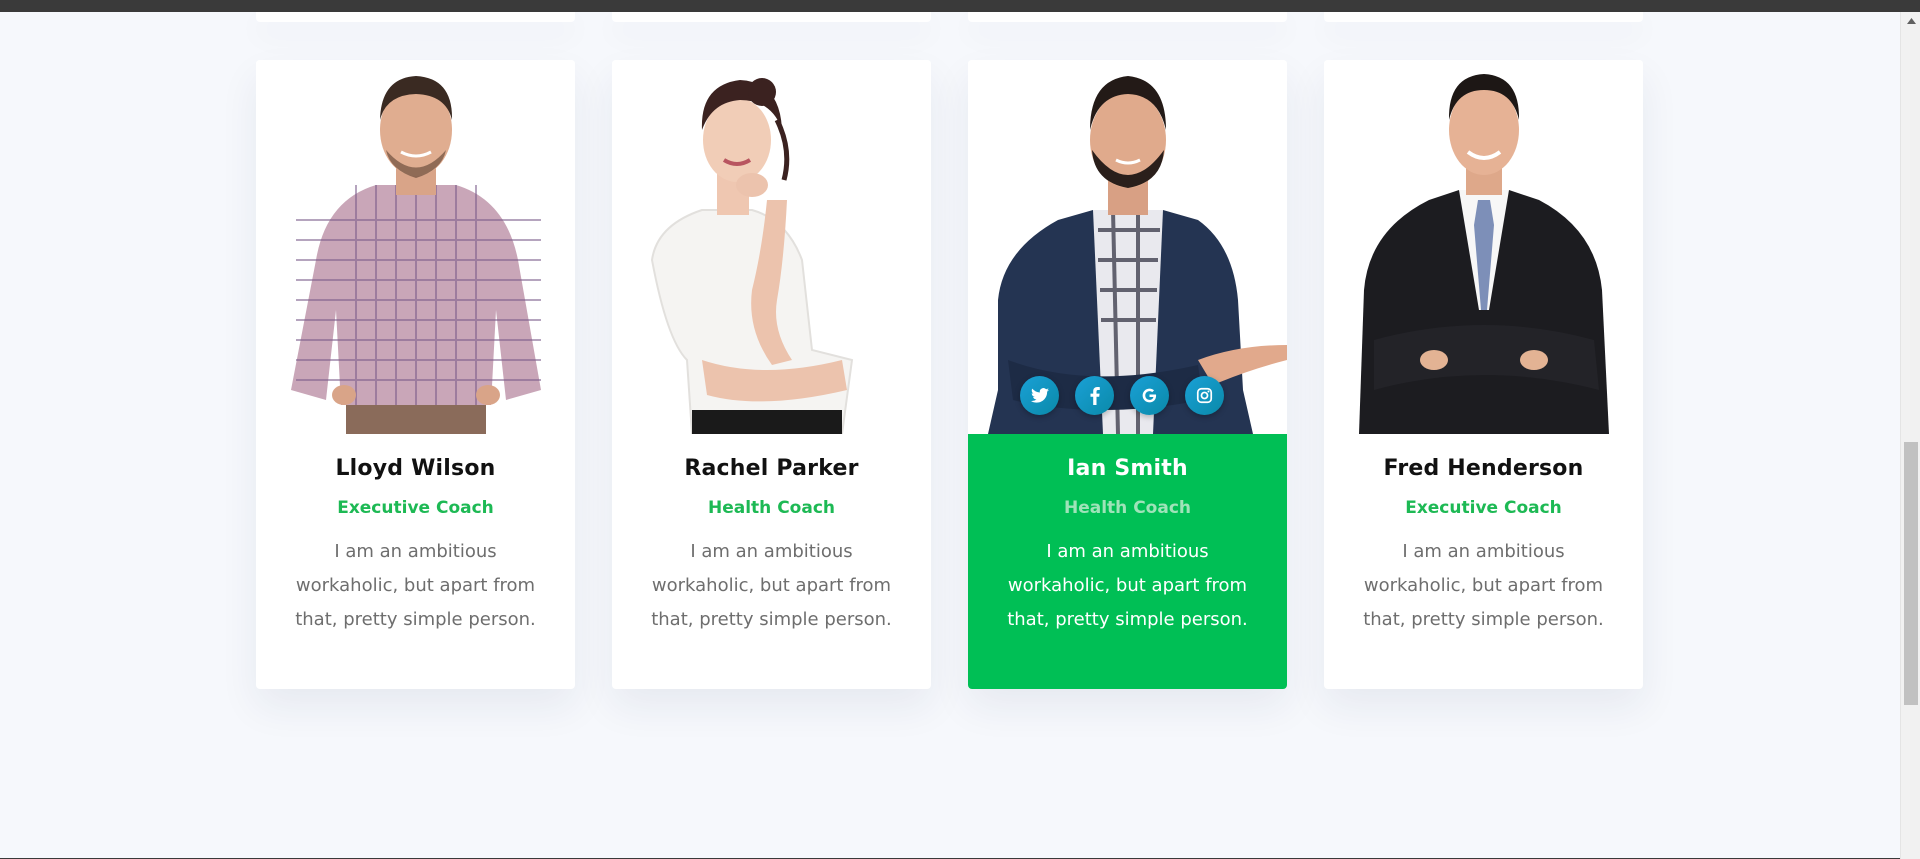 Image resolution: width=1920 pixels, height=859 pixels. What do you see at coordinates (1910, 20) in the screenshot?
I see `scroll-up-arrow-icon` at bounding box center [1910, 20].